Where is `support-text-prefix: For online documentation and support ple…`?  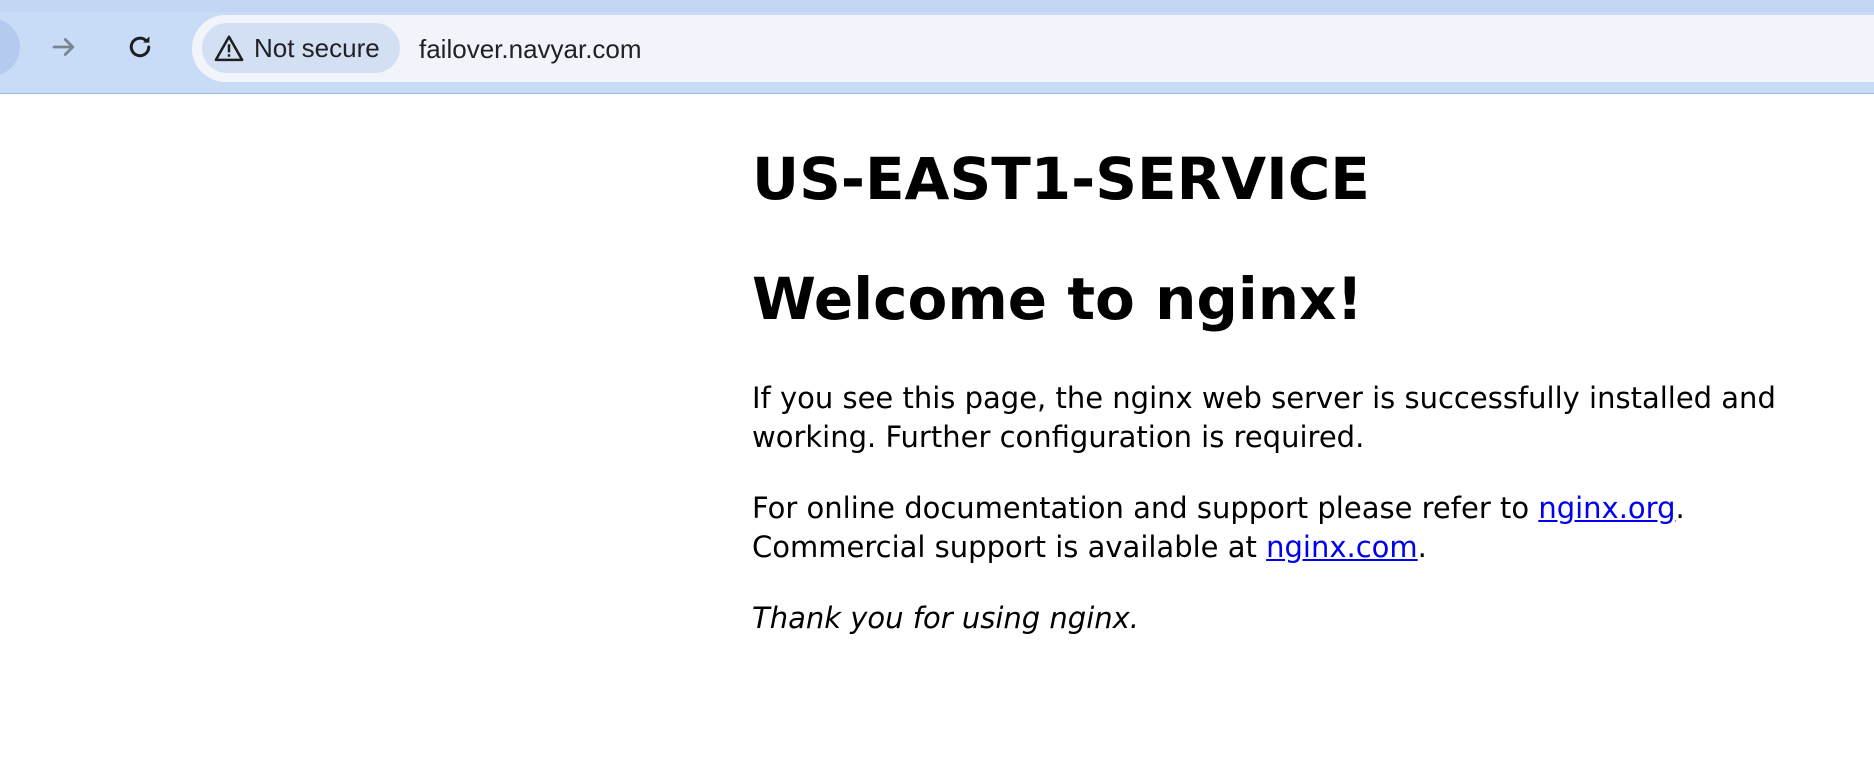
support-text-prefix: For online documentation and support ple… is located at coordinates (1145, 508).